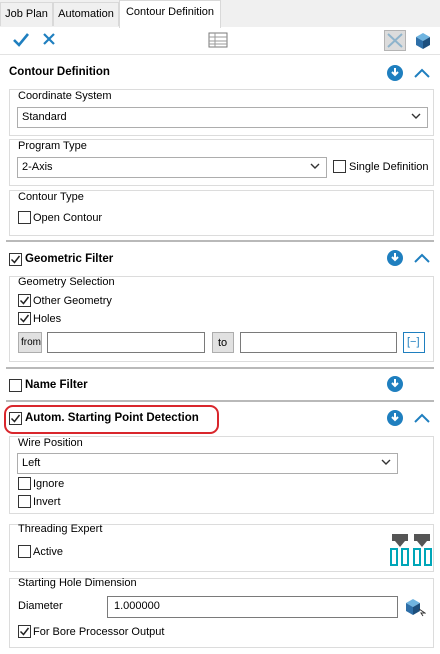 This screenshot has height=654, width=440. I want to click on diameter-value: 1.000000, so click(137, 606).